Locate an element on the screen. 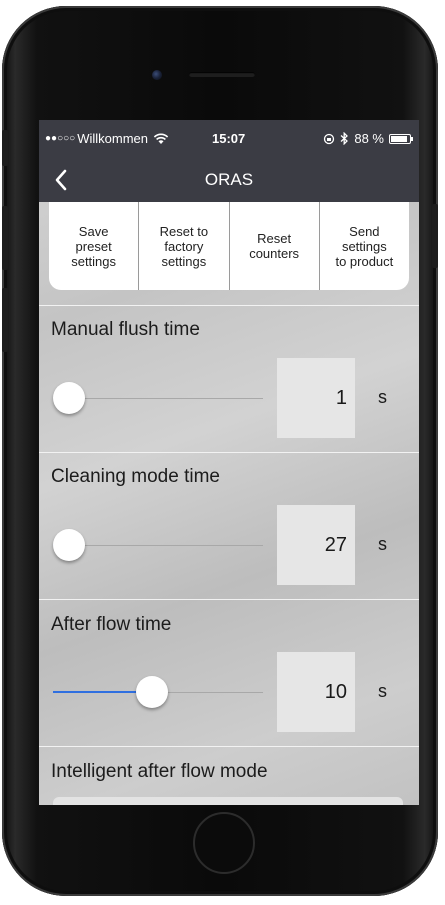 The width and height of the screenshot is (445, 905). volume-down-button is located at coordinates (5, 320).